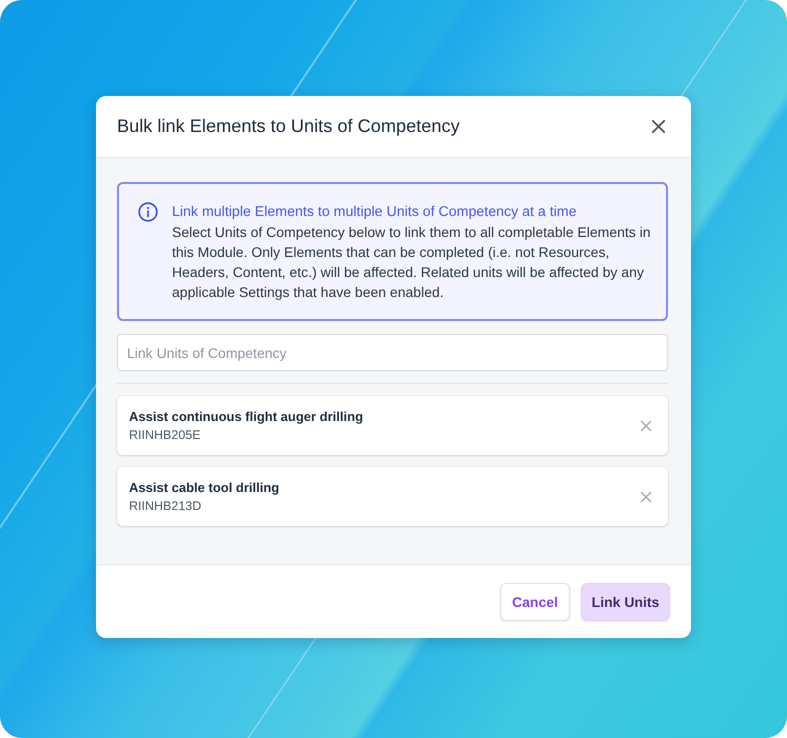 This screenshot has width=787, height=738. I want to click on close-button, so click(658, 126).